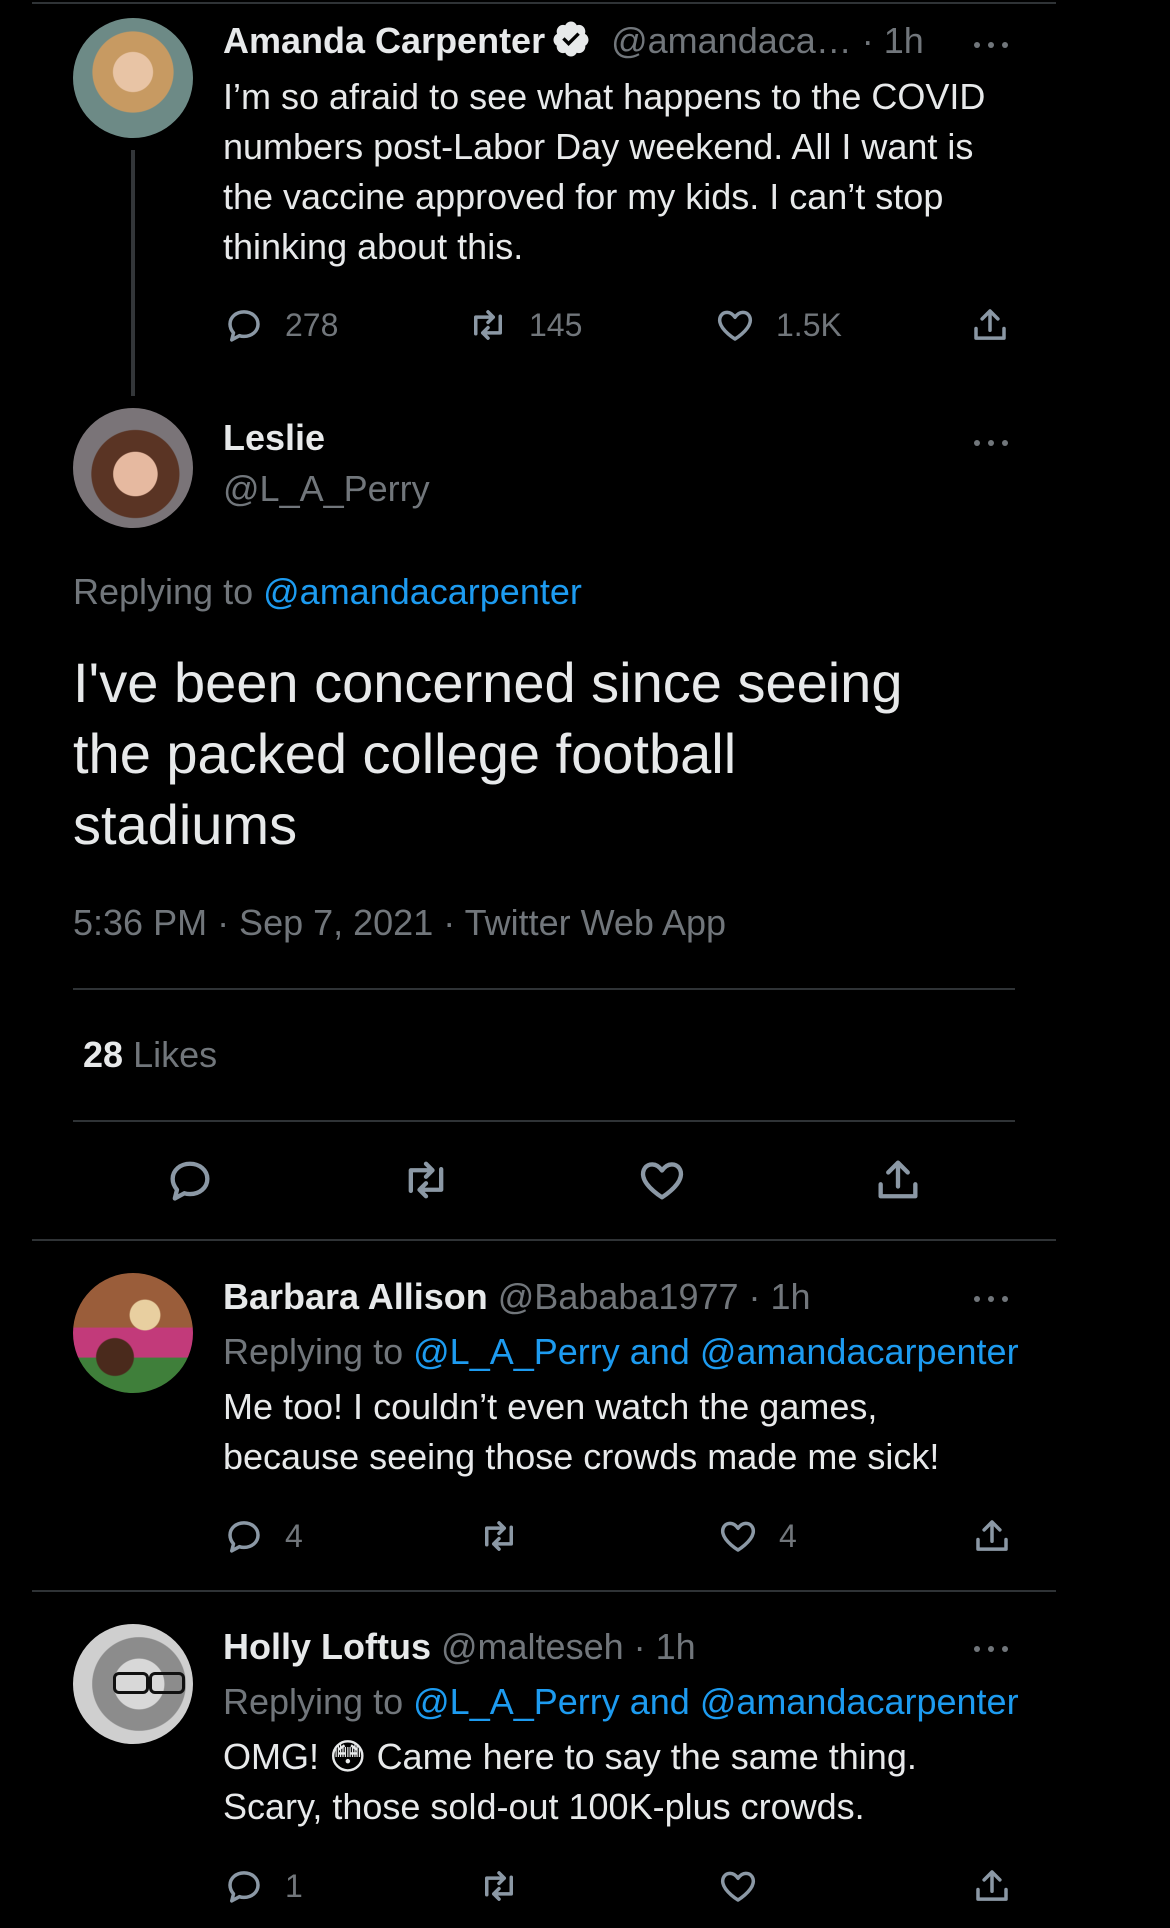 The image size is (1170, 1928). I want to click on reply2-like-button, so click(738, 1886).